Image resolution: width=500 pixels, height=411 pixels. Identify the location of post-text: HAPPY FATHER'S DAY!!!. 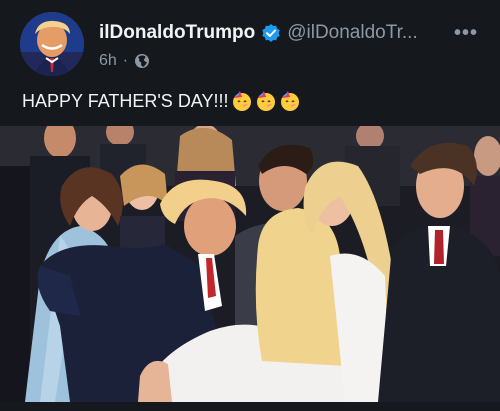
(125, 100).